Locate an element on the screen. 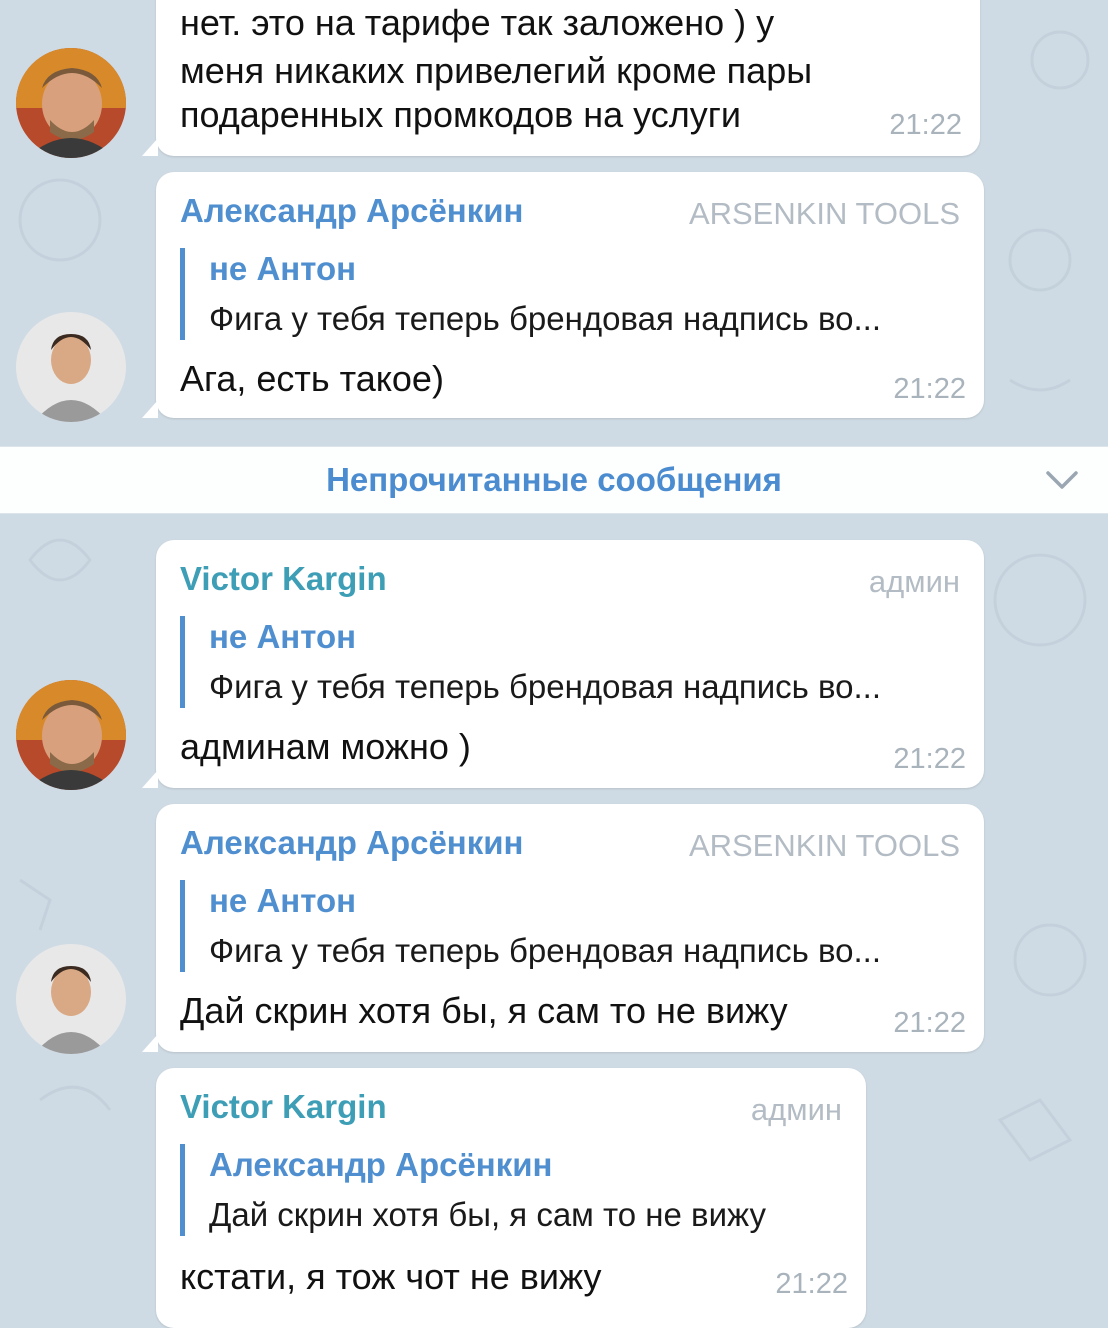 The height and width of the screenshot is (1328, 1108). message-text: кстати, я тож чот не вижу is located at coordinates (391, 1276).